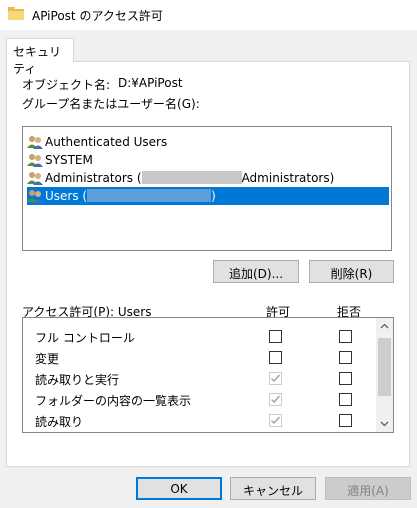 The height and width of the screenshot is (508, 417). What do you see at coordinates (213, 196) in the screenshot?
I see `principal-name-suffix: )` at bounding box center [213, 196].